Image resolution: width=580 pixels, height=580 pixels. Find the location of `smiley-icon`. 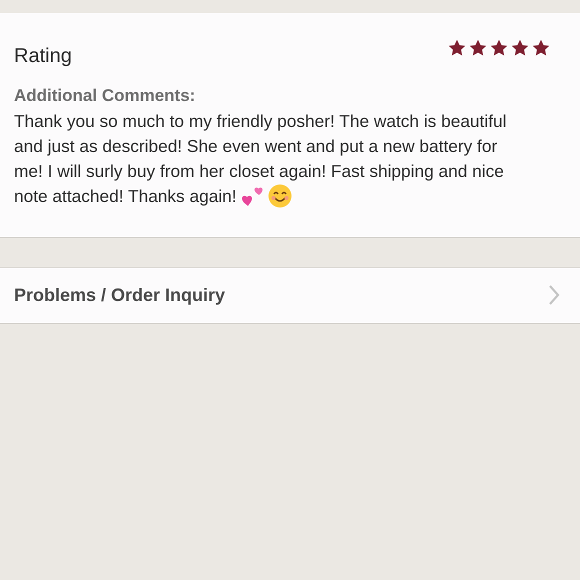

smiley-icon is located at coordinates (280, 196).